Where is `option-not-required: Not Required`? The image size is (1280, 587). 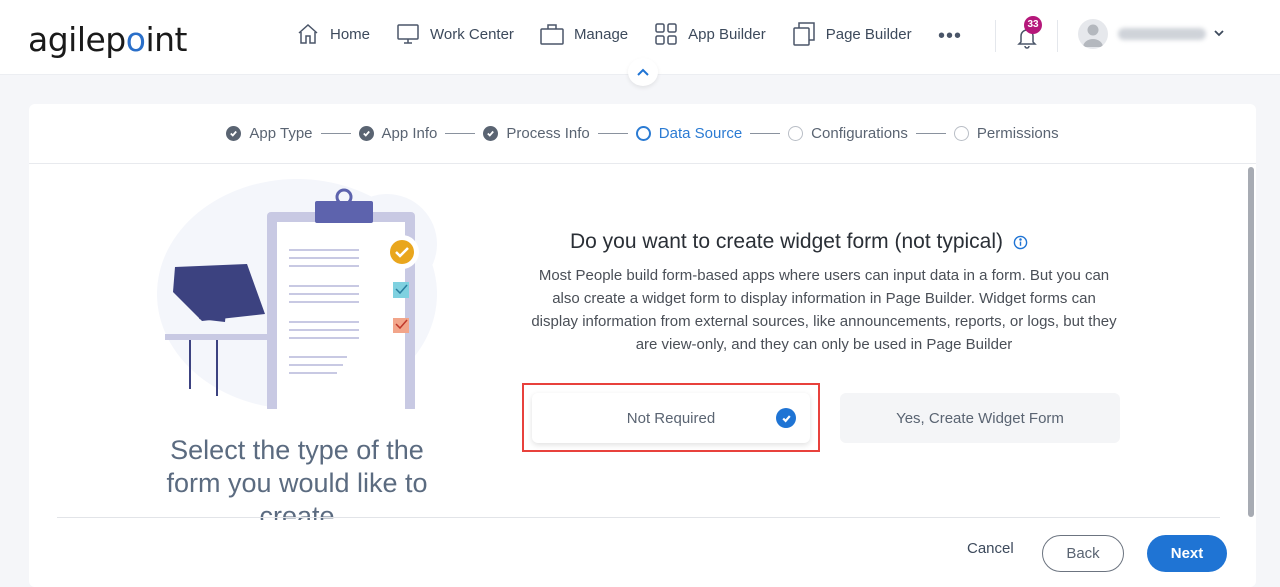 option-not-required: Not Required is located at coordinates (671, 418).